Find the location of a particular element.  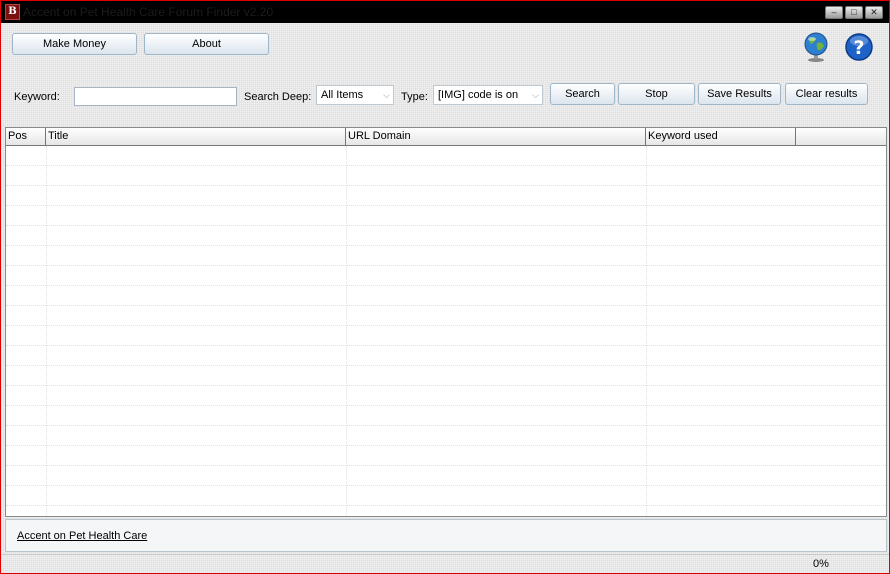

maximize-button: □ is located at coordinates (854, 12).